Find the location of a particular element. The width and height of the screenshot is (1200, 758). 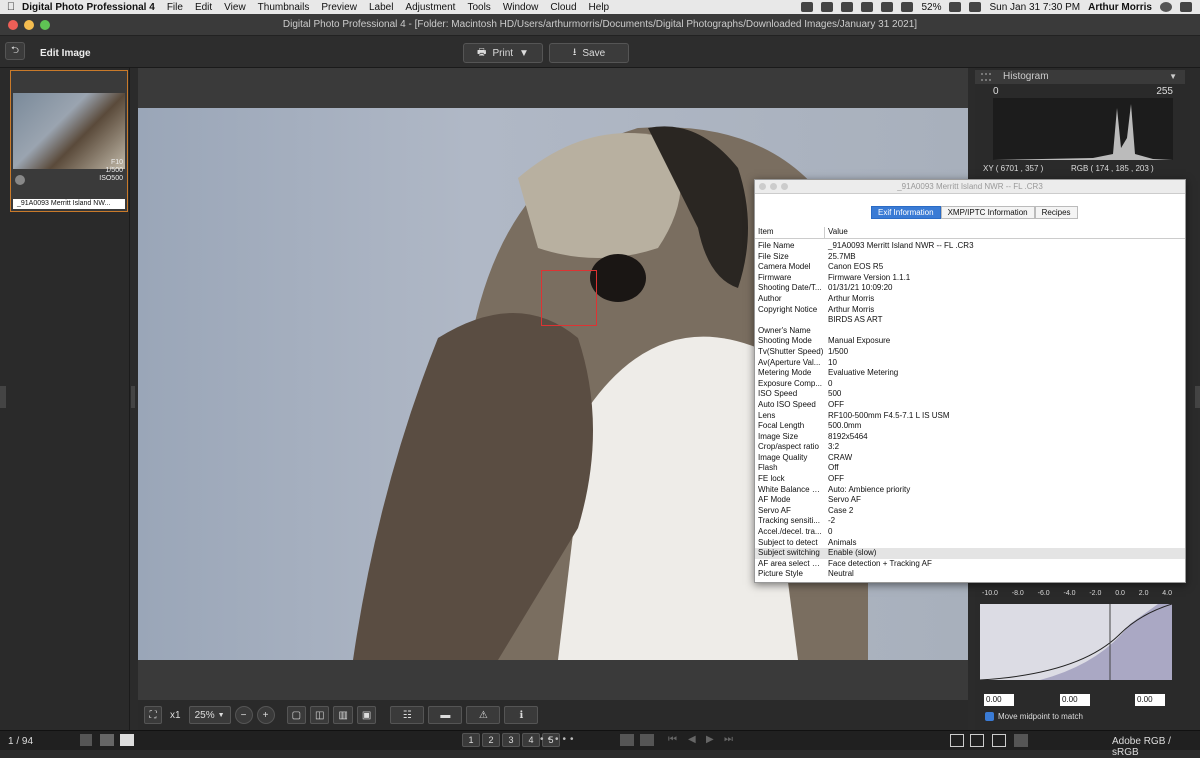

tab-xmp-iptc: XMP/IPTC Information is located at coordinates (987, 212).